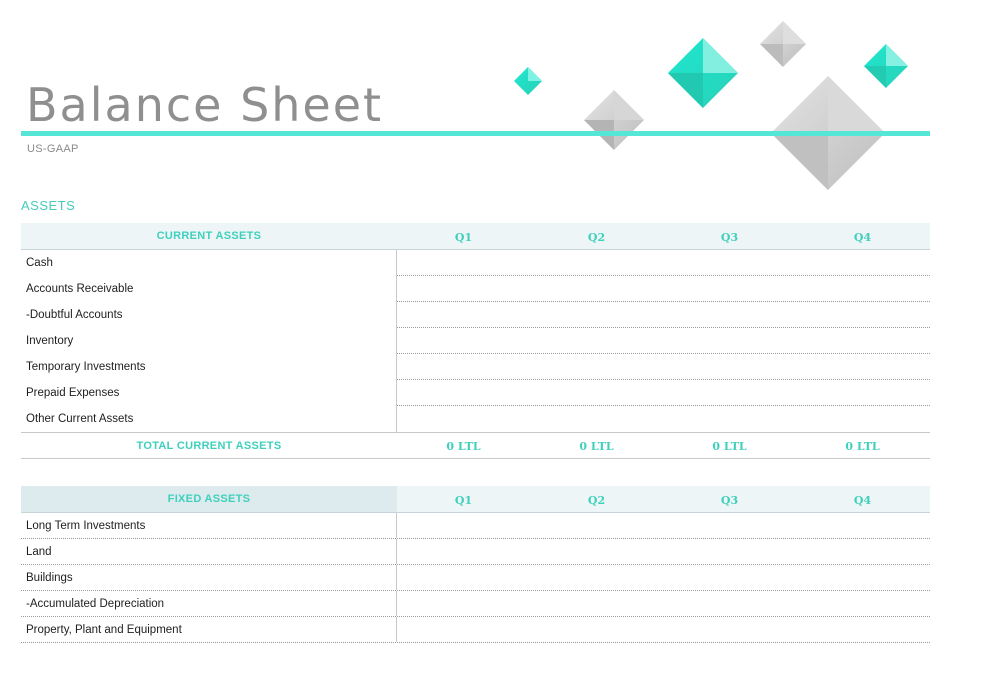  What do you see at coordinates (209, 263) in the screenshot?
I see `row-label-cash: Cash` at bounding box center [209, 263].